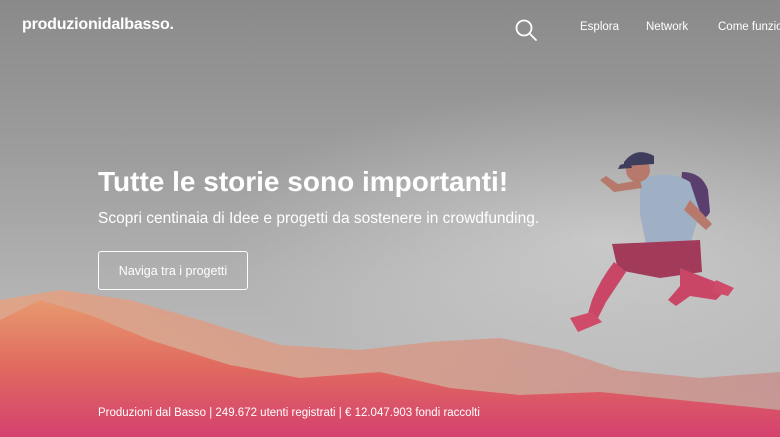 This screenshot has width=780, height=437. I want to click on search-button, so click(526, 30).